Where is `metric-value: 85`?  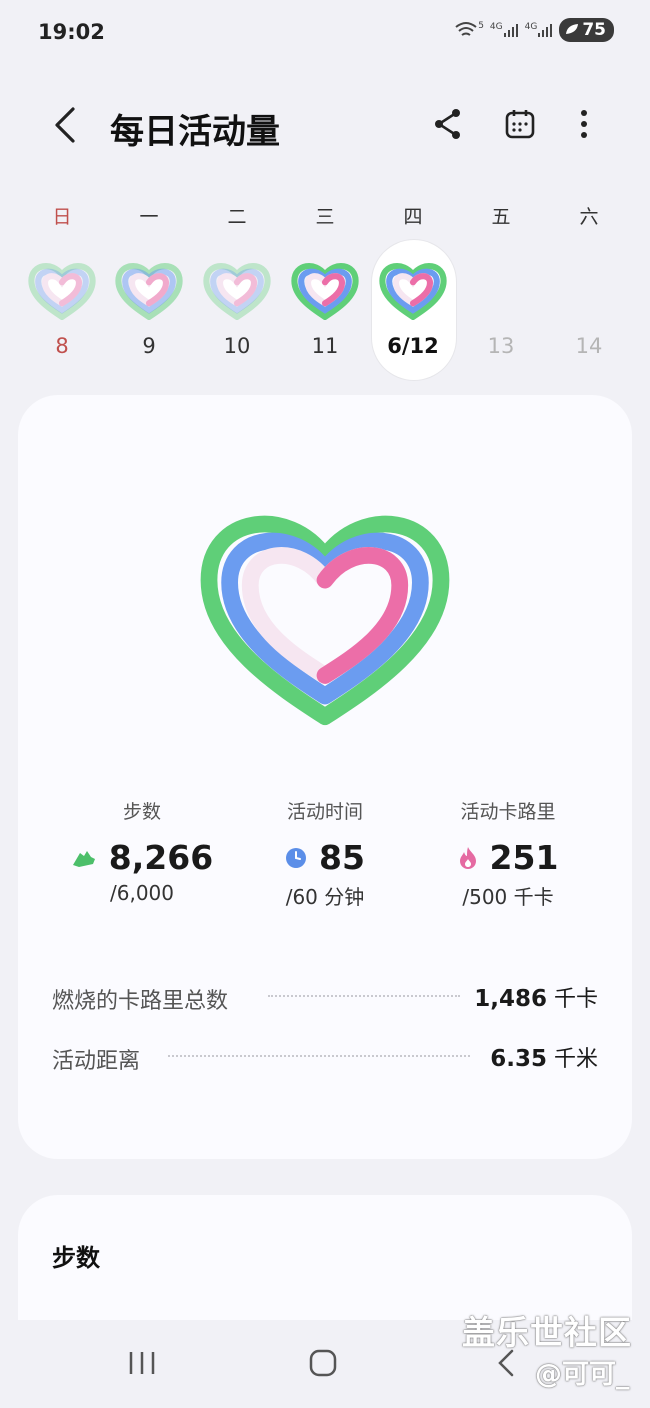
metric-value: 85 is located at coordinates (325, 857).